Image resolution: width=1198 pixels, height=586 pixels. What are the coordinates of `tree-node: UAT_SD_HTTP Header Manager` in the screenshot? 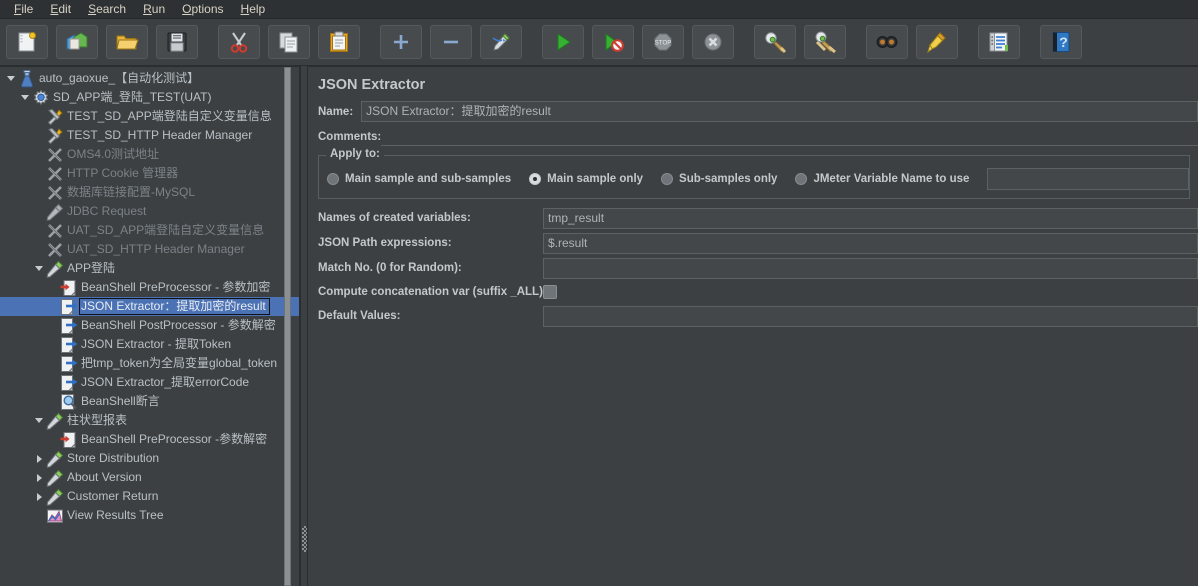 It's located at (149, 249).